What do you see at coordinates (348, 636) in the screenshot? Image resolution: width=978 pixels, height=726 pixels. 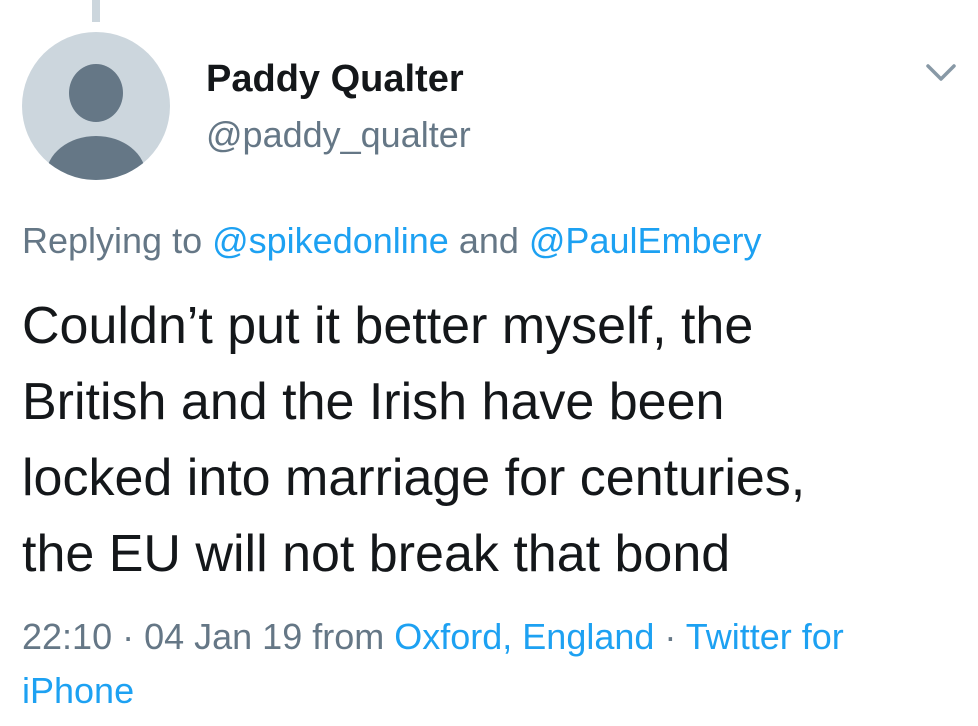 I see `from-label: from` at bounding box center [348, 636].